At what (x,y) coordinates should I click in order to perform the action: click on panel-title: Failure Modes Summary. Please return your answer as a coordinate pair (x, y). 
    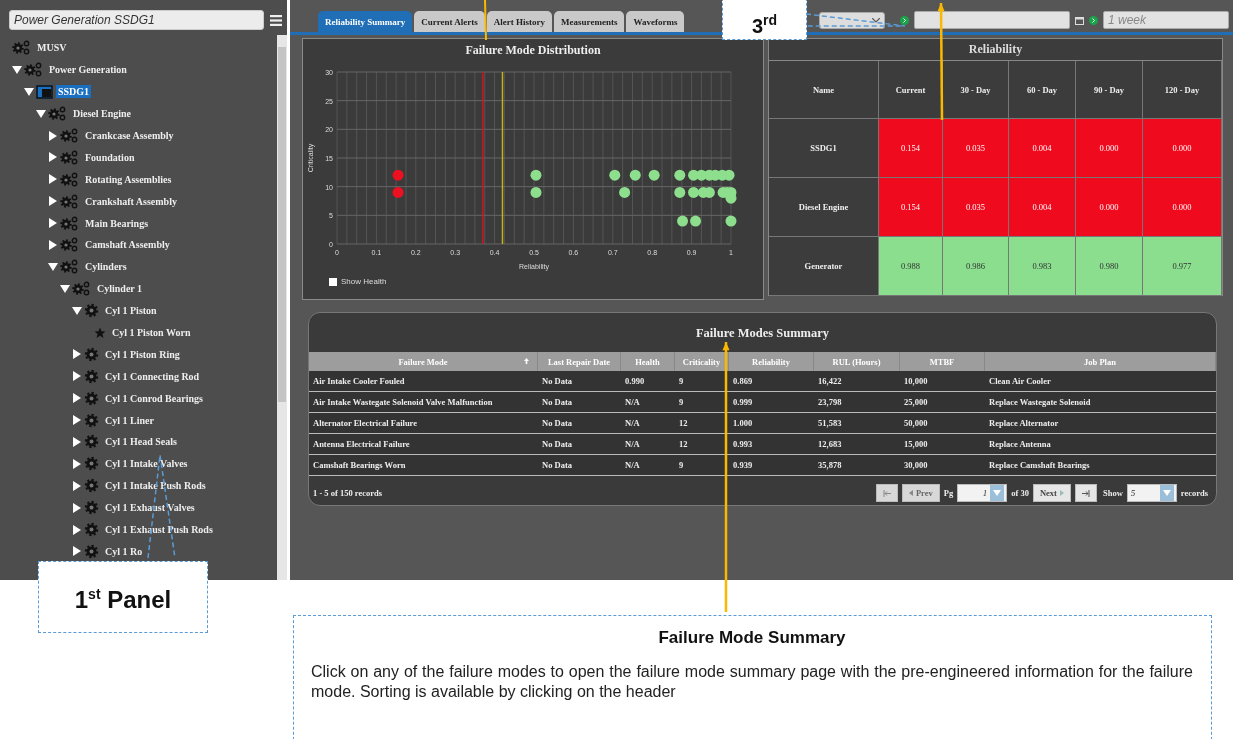
    Looking at the image, I should click on (762, 333).